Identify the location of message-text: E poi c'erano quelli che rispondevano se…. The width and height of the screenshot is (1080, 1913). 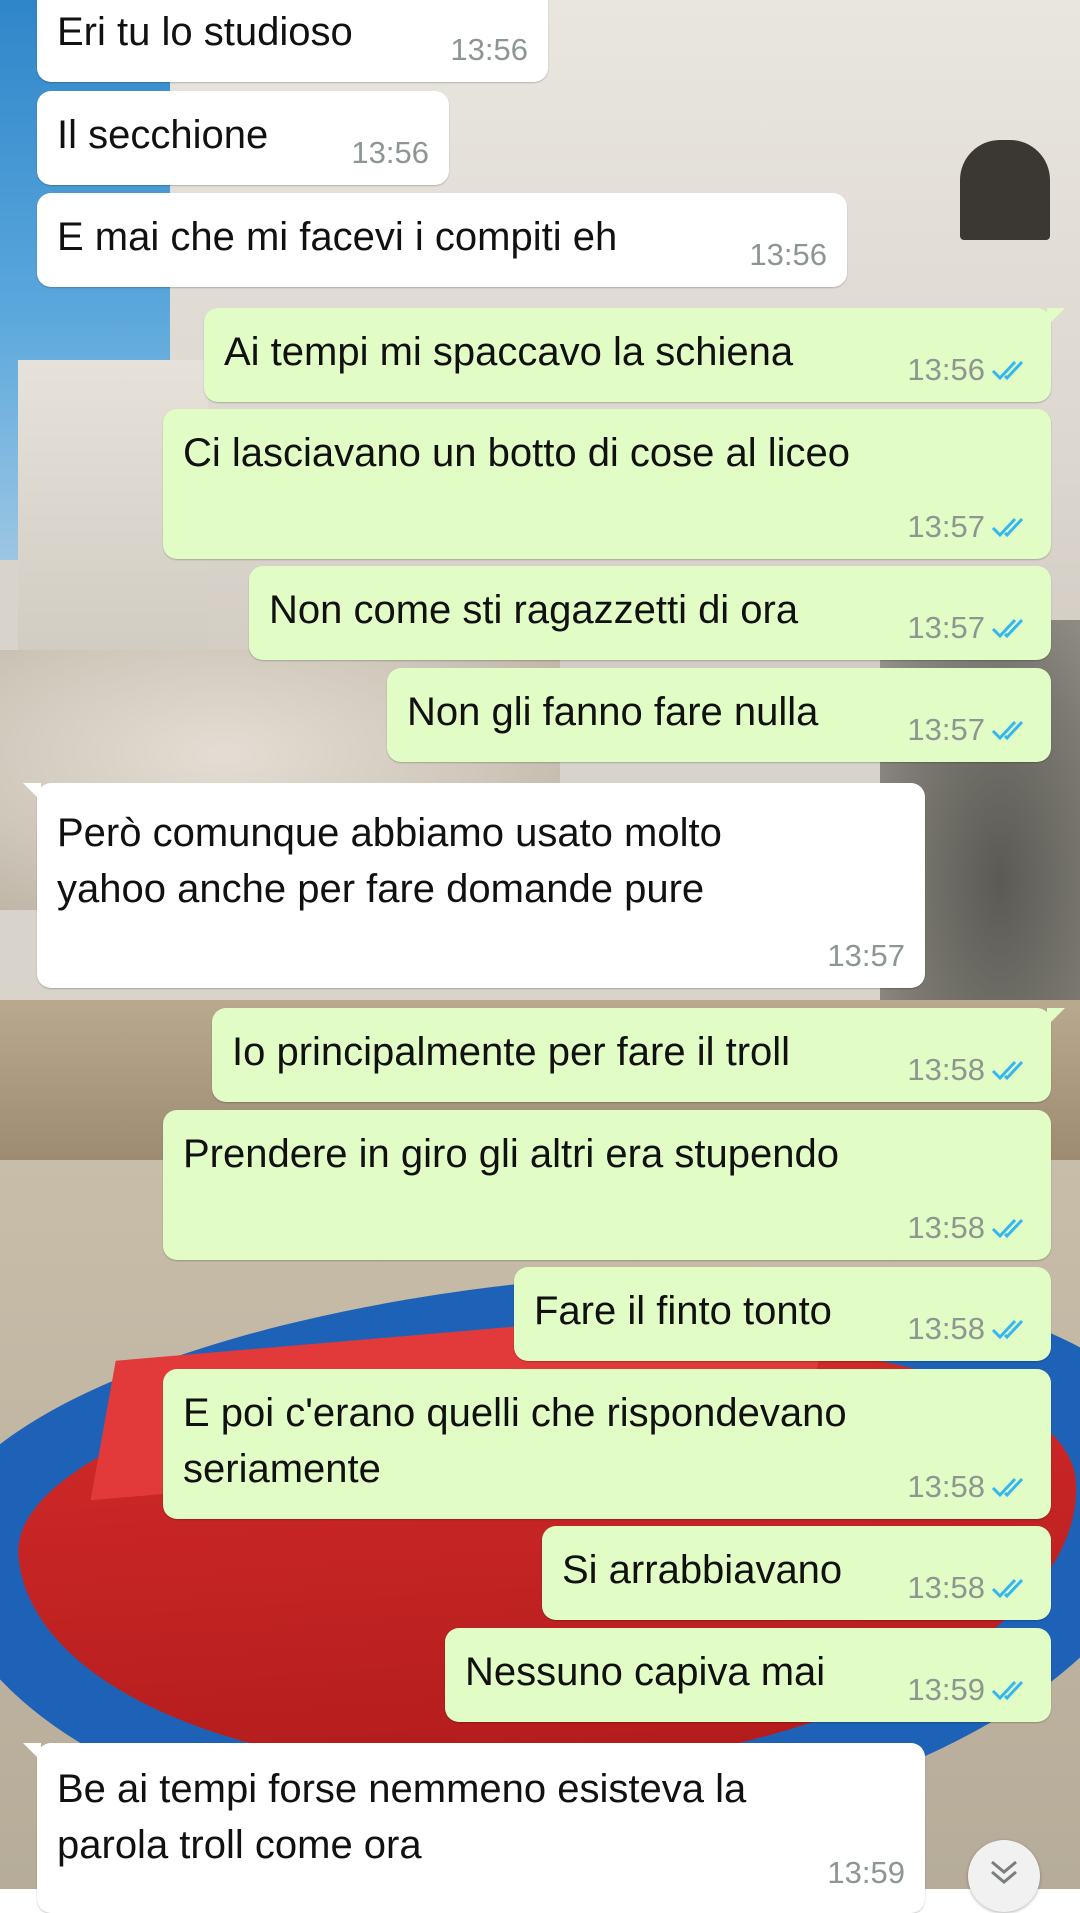
(515, 1441).